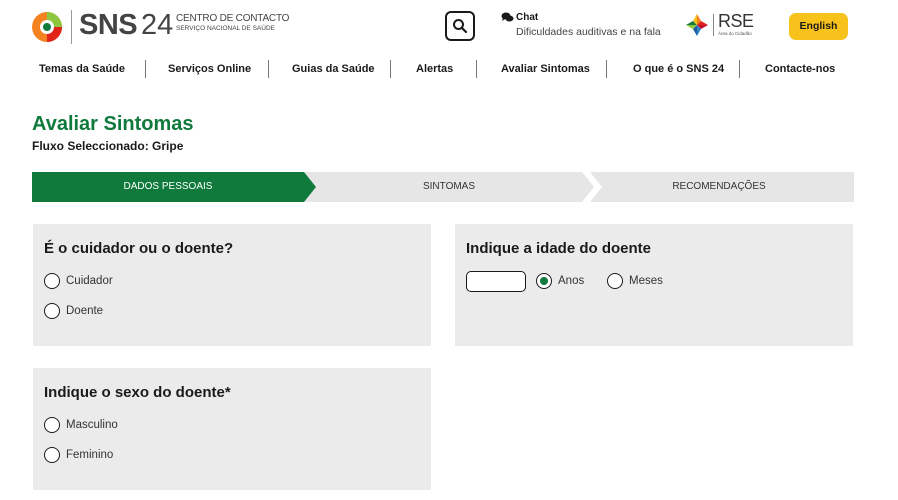  What do you see at coordinates (82, 69) in the screenshot?
I see `nav-item-temas-da-saude: Temas da Saúde` at bounding box center [82, 69].